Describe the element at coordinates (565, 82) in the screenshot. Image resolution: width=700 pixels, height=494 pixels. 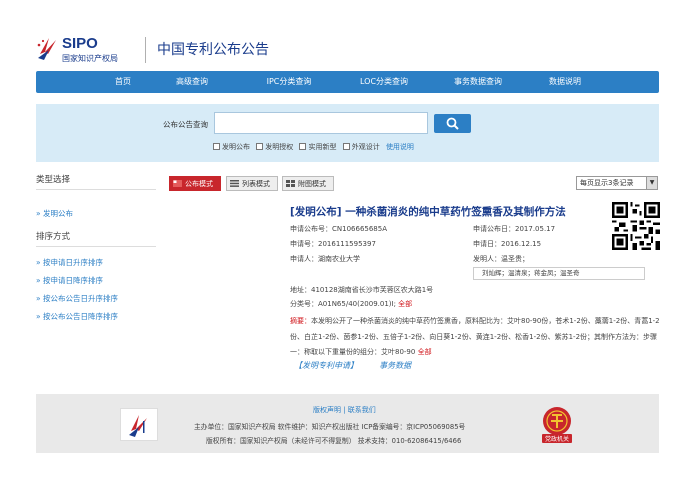
I see `nav-data-info: 数据说明` at that location.